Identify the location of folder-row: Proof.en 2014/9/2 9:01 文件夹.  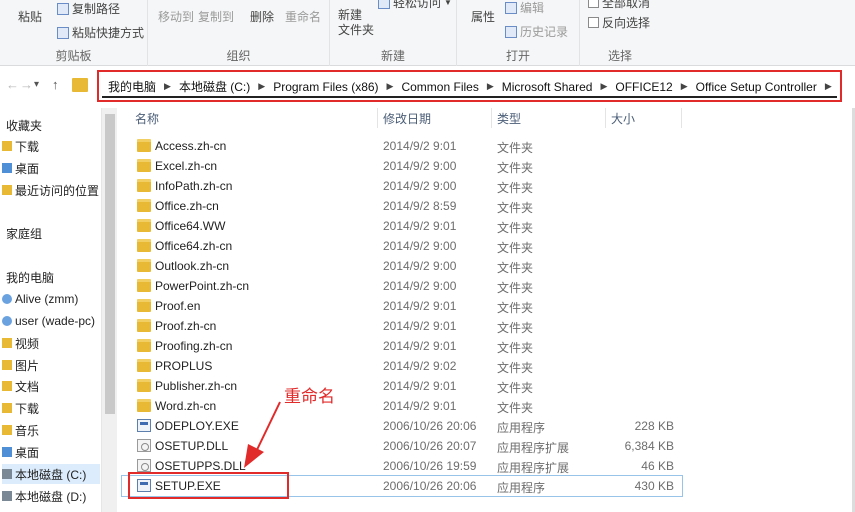
(402, 306).